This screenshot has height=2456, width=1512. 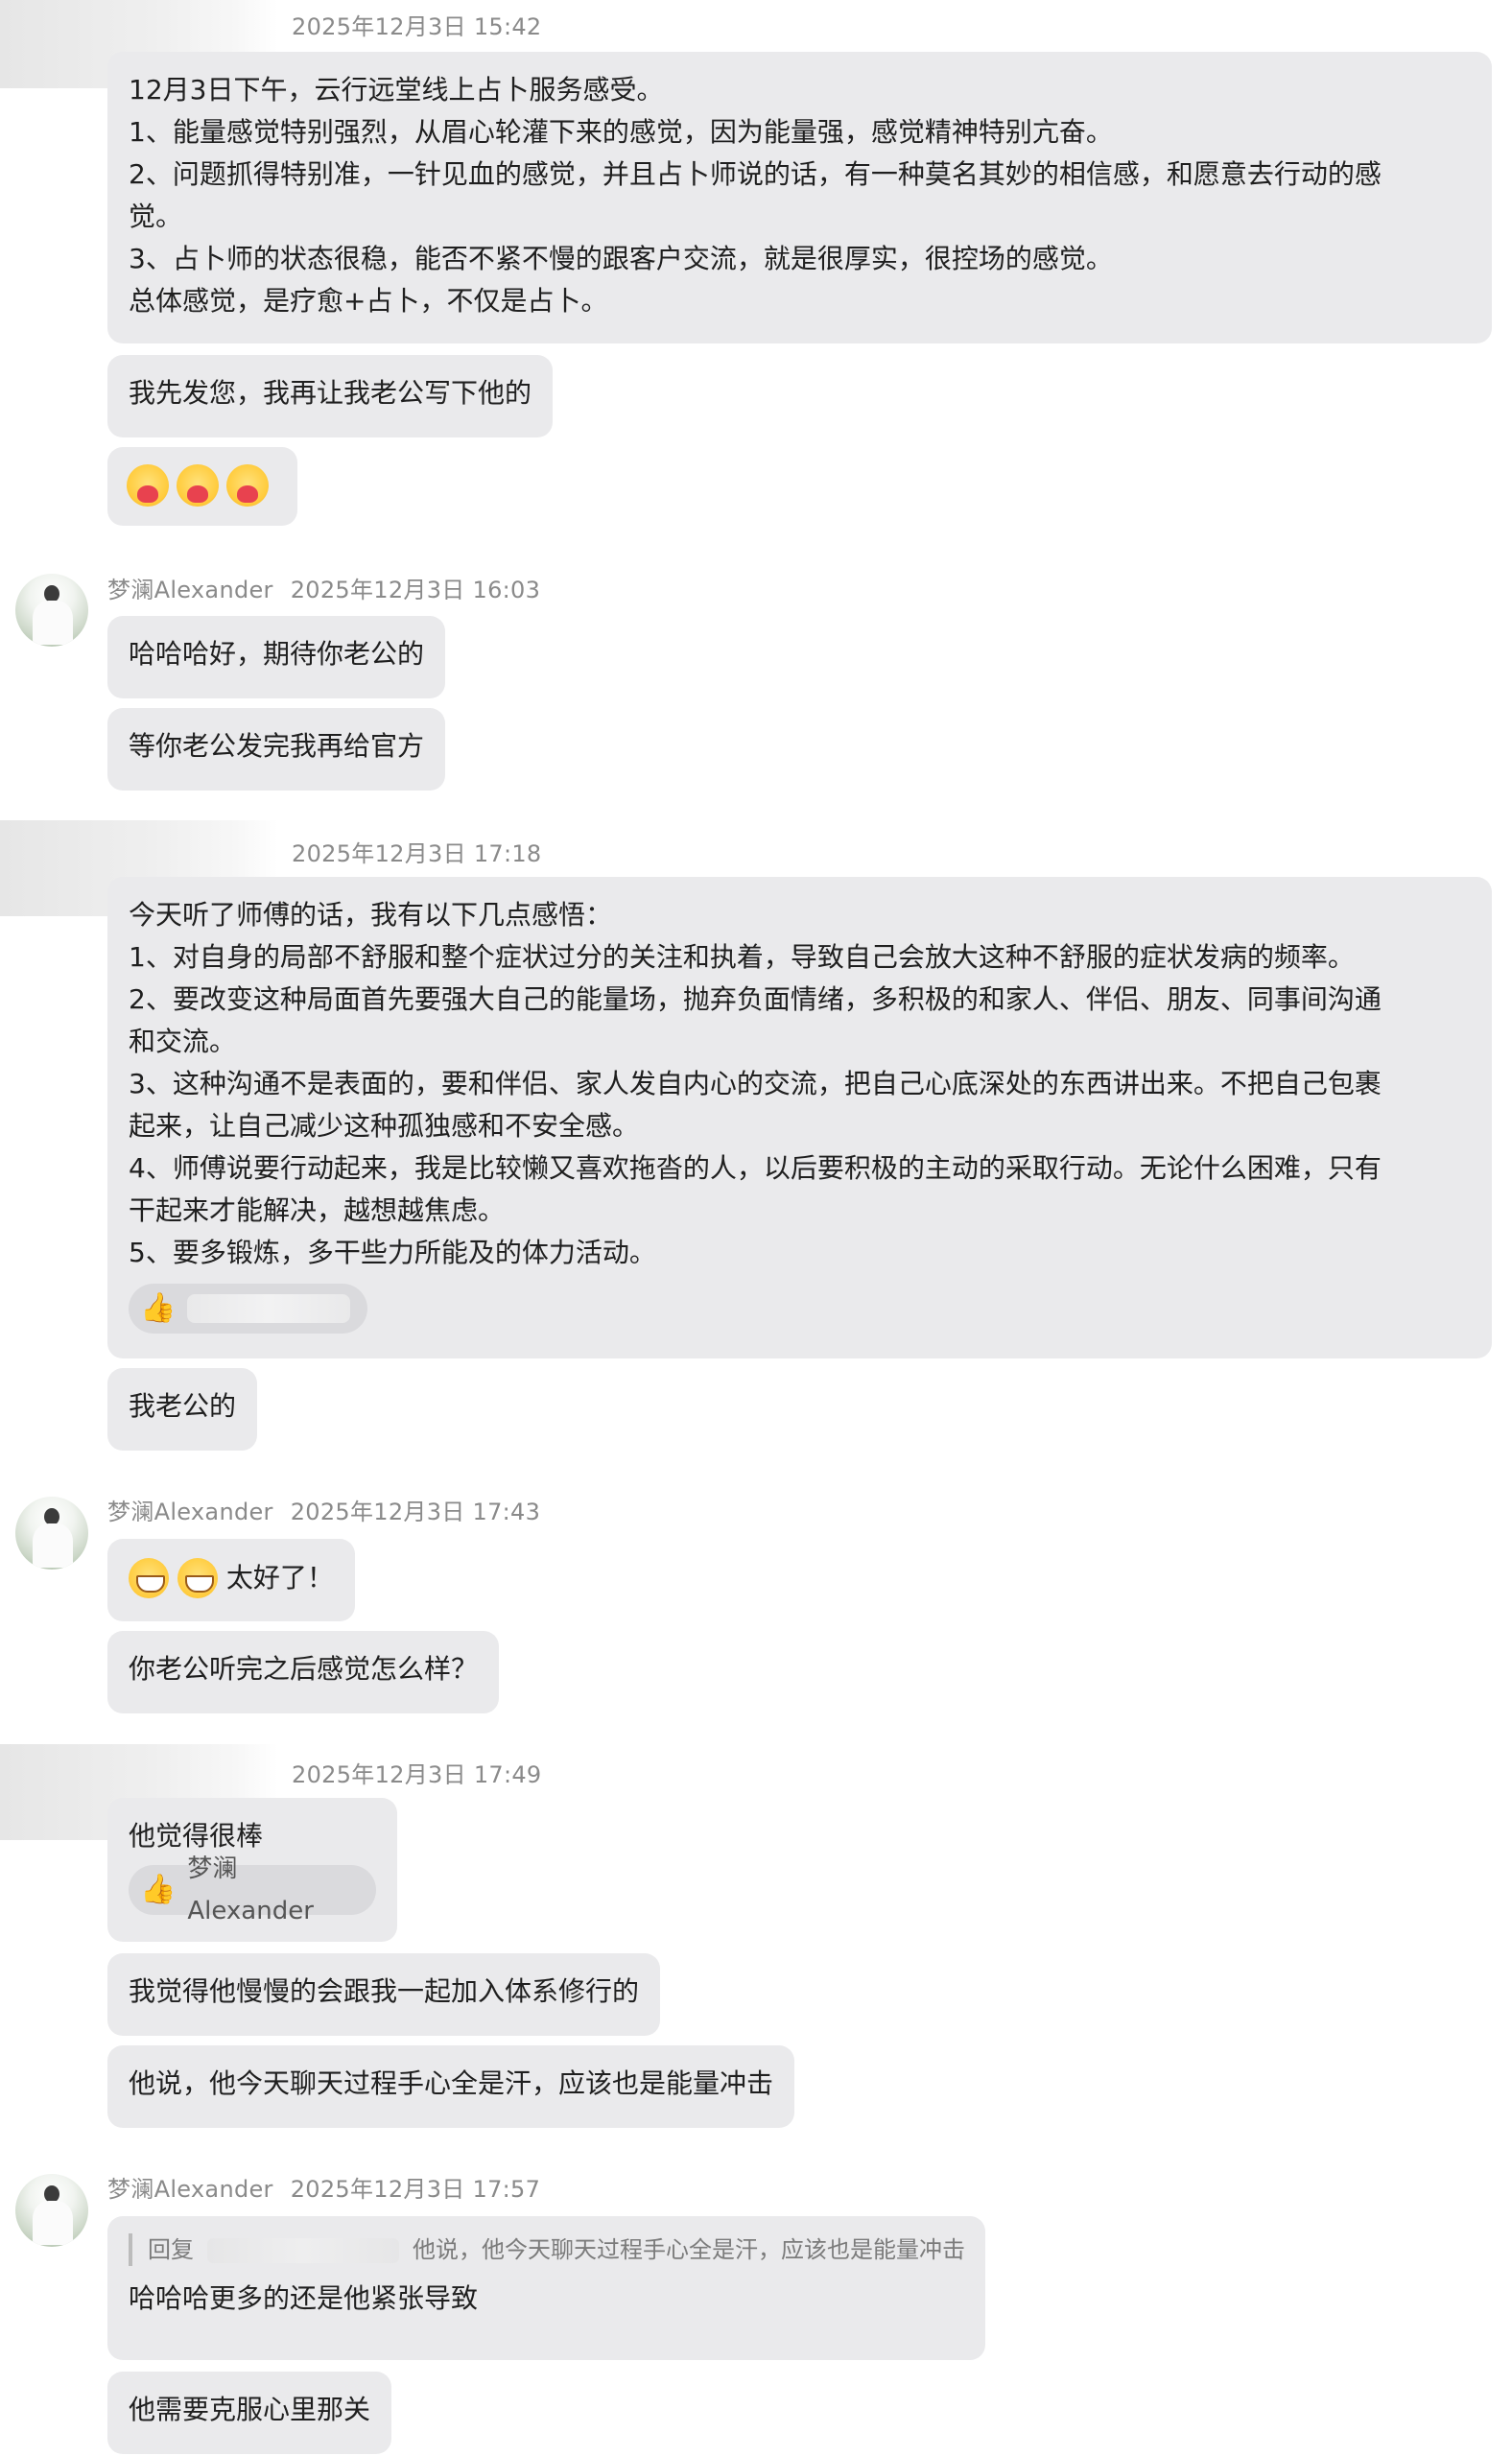 I want to click on message-text: 他说，他今天聊天过程手心全是汗，应该也是能量冲击, so click(x=451, y=2083).